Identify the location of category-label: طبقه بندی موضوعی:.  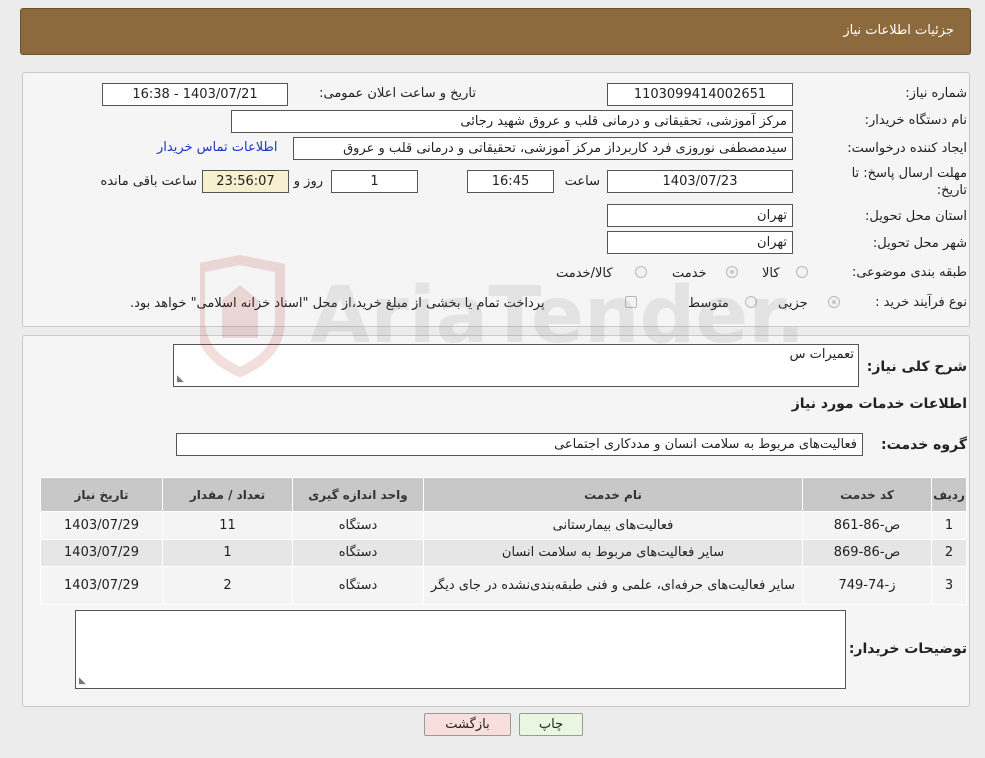
(909, 272).